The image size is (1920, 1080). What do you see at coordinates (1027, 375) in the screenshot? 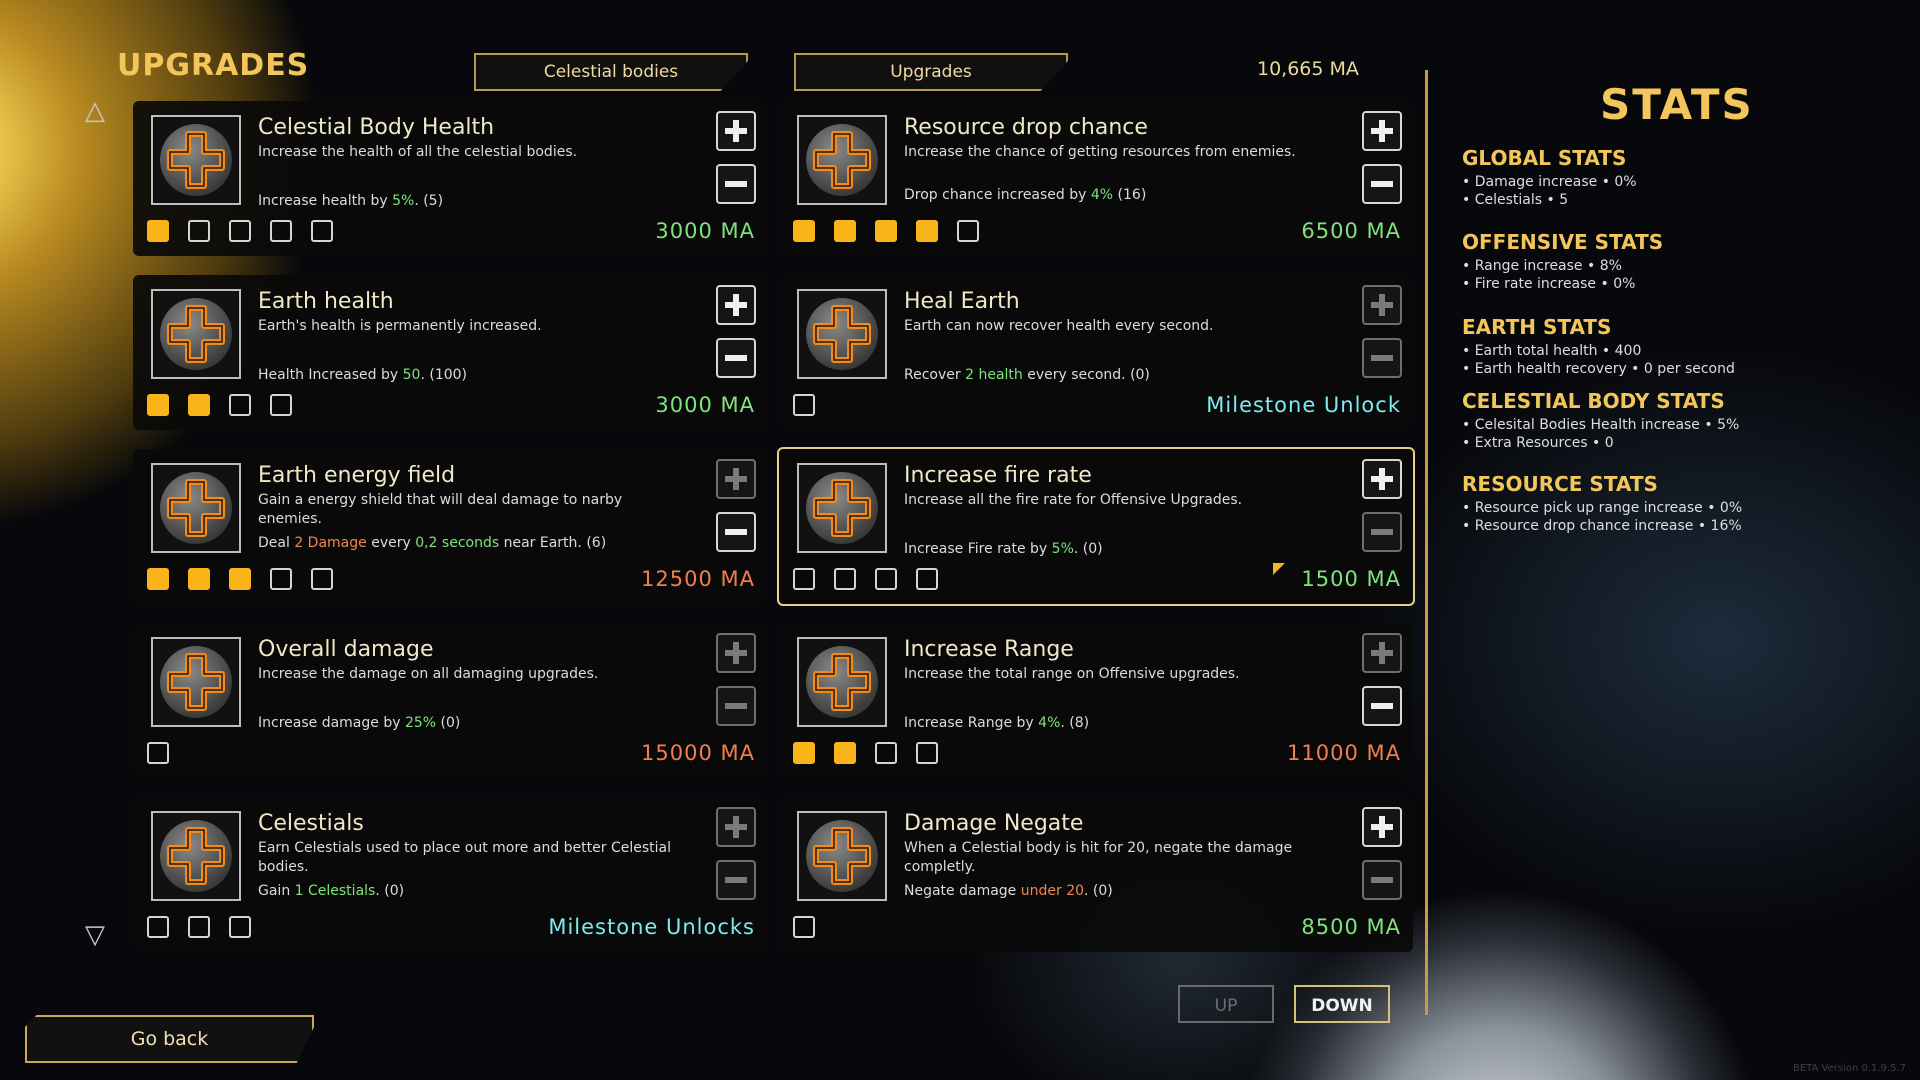
I see `upgrade-detail: Recover 2 health every second. (0)` at bounding box center [1027, 375].